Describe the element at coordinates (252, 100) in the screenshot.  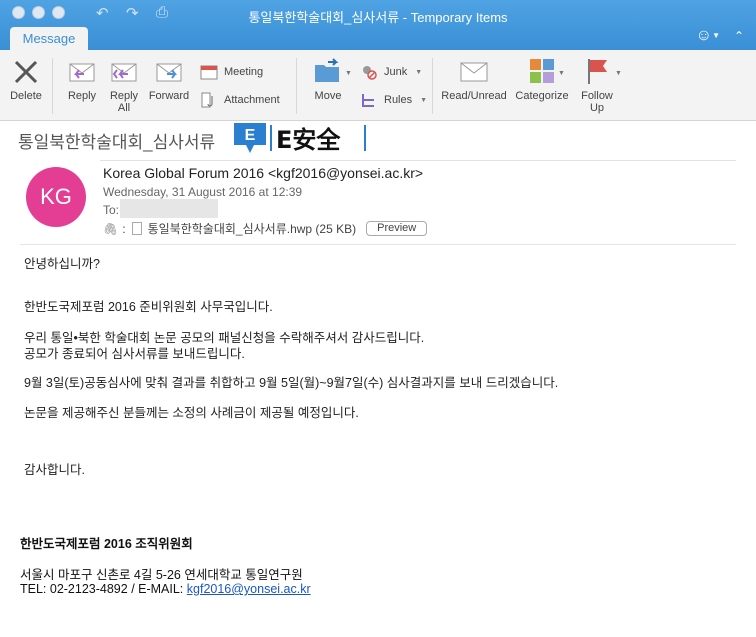
I see `attachment-label: Attachment` at that location.